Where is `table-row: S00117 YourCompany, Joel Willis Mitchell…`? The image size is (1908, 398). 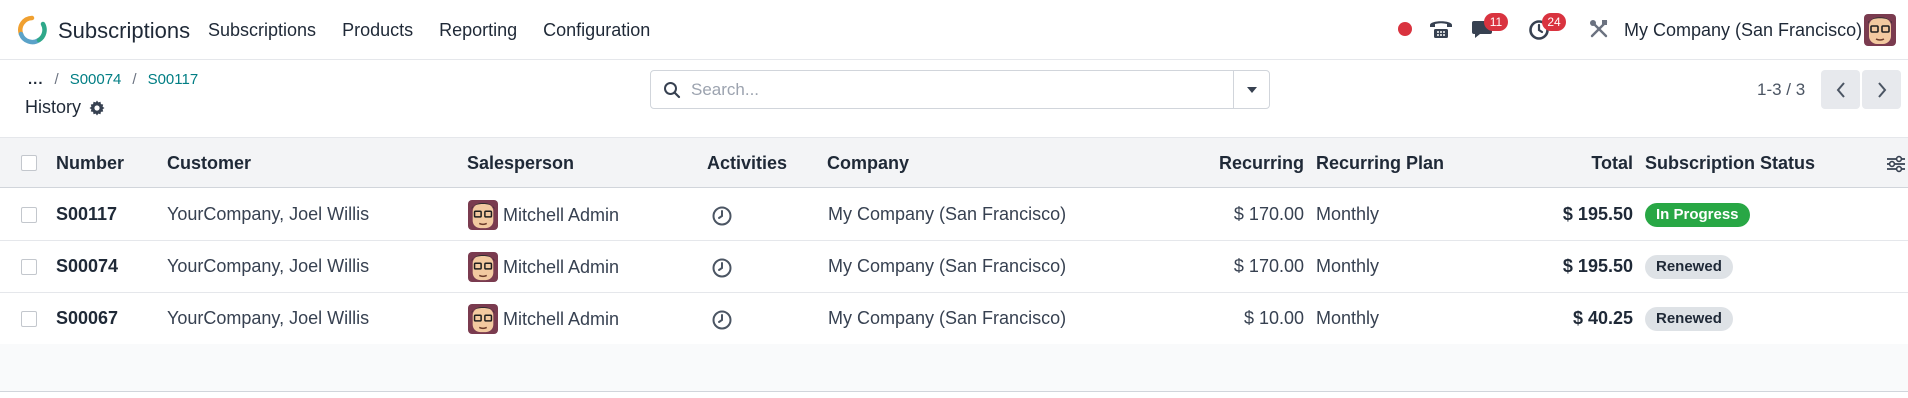
table-row: S00117 YourCompany, Joel Willis Mitchell… is located at coordinates (954, 215).